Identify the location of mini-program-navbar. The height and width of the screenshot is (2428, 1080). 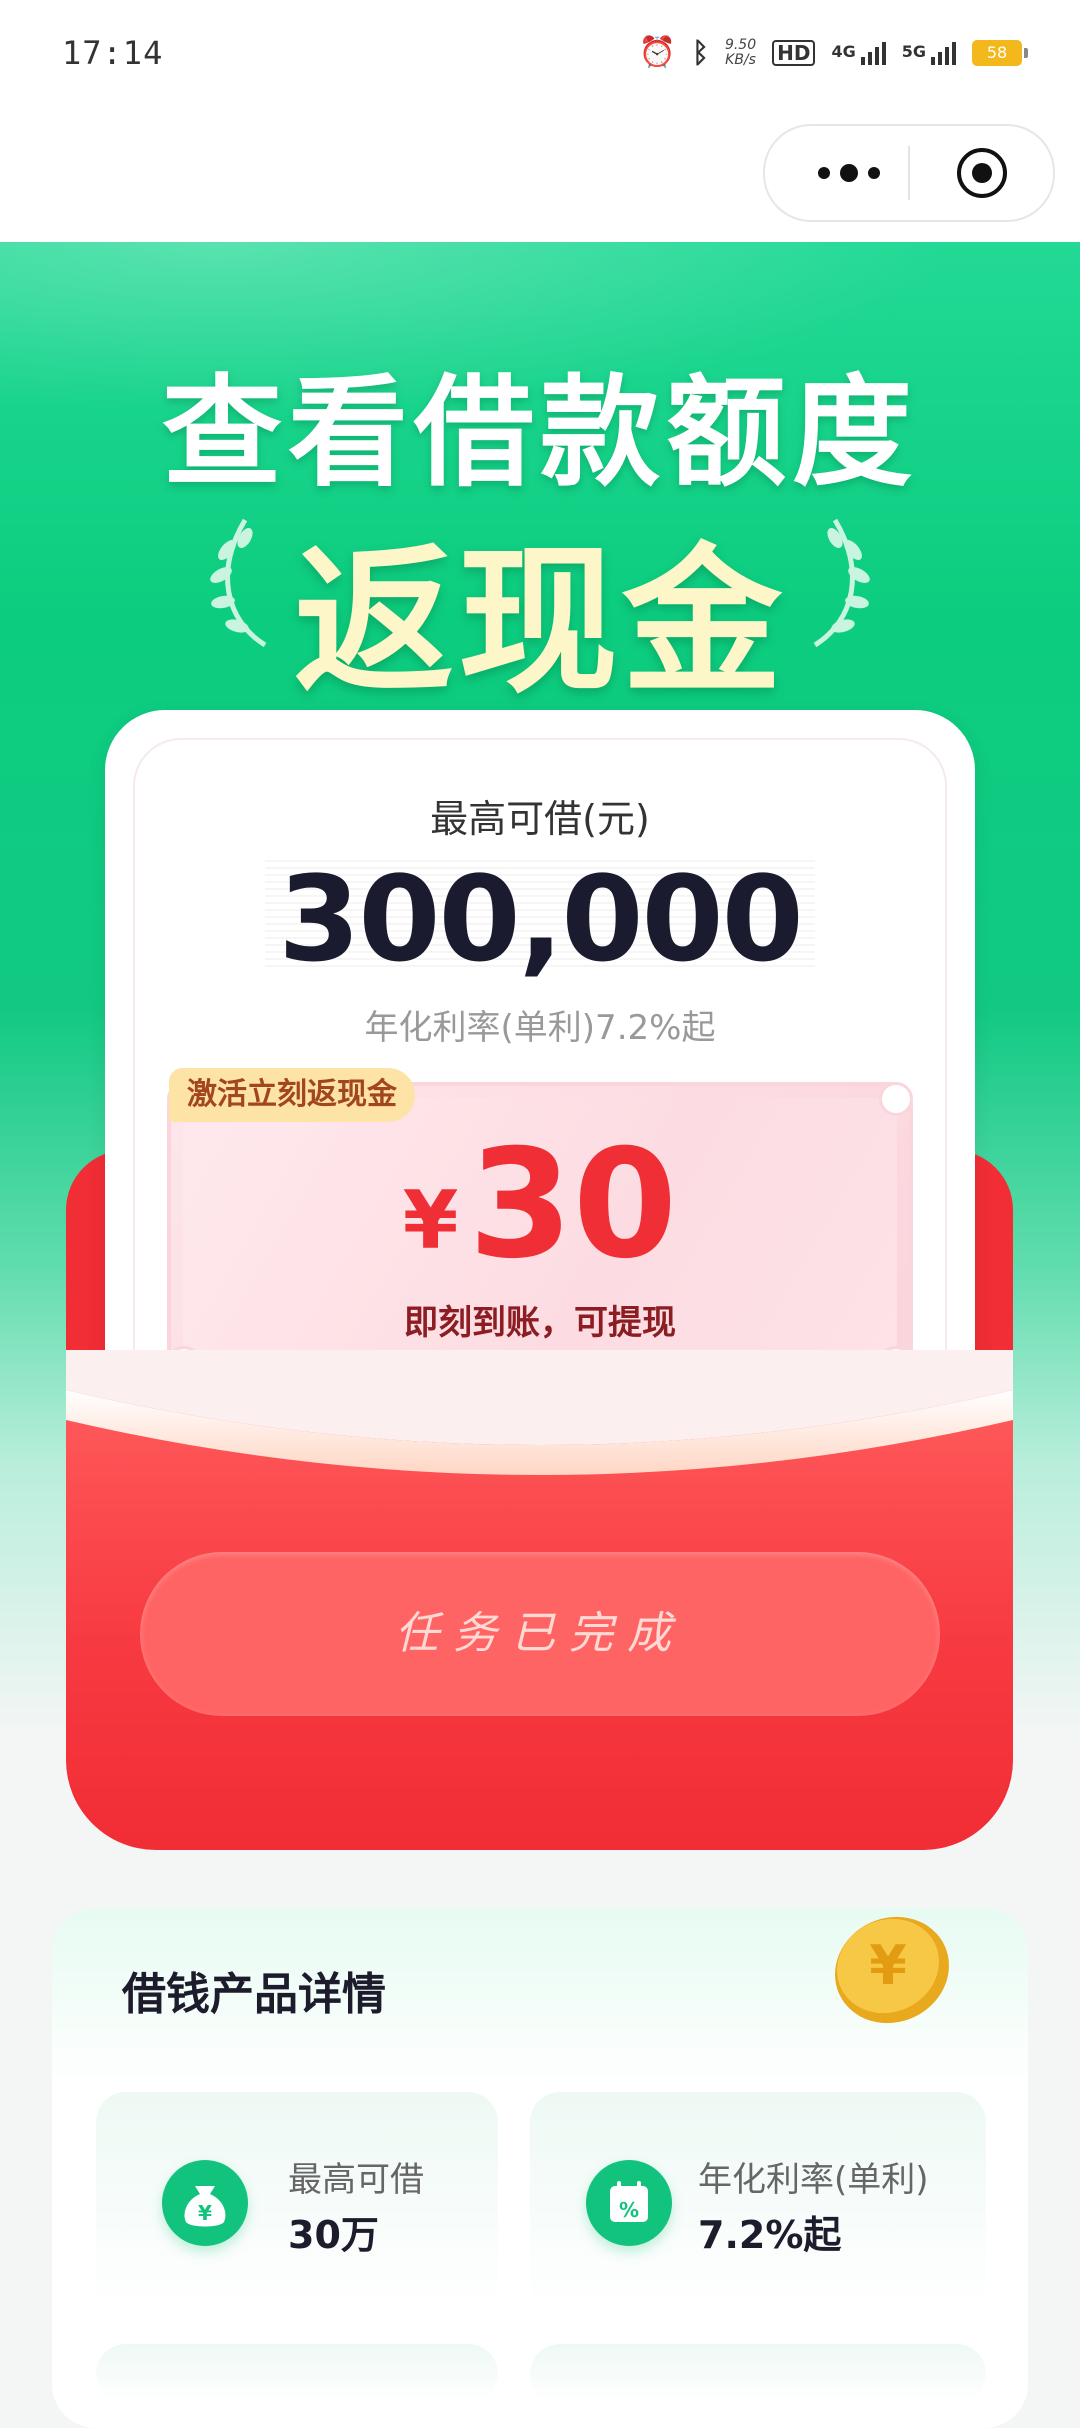
(540, 176).